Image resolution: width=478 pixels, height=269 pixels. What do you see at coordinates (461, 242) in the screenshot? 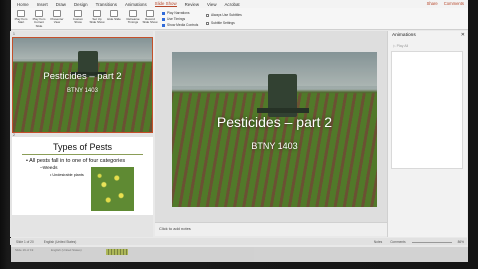
I see `zoom-level: 86%` at bounding box center [461, 242].